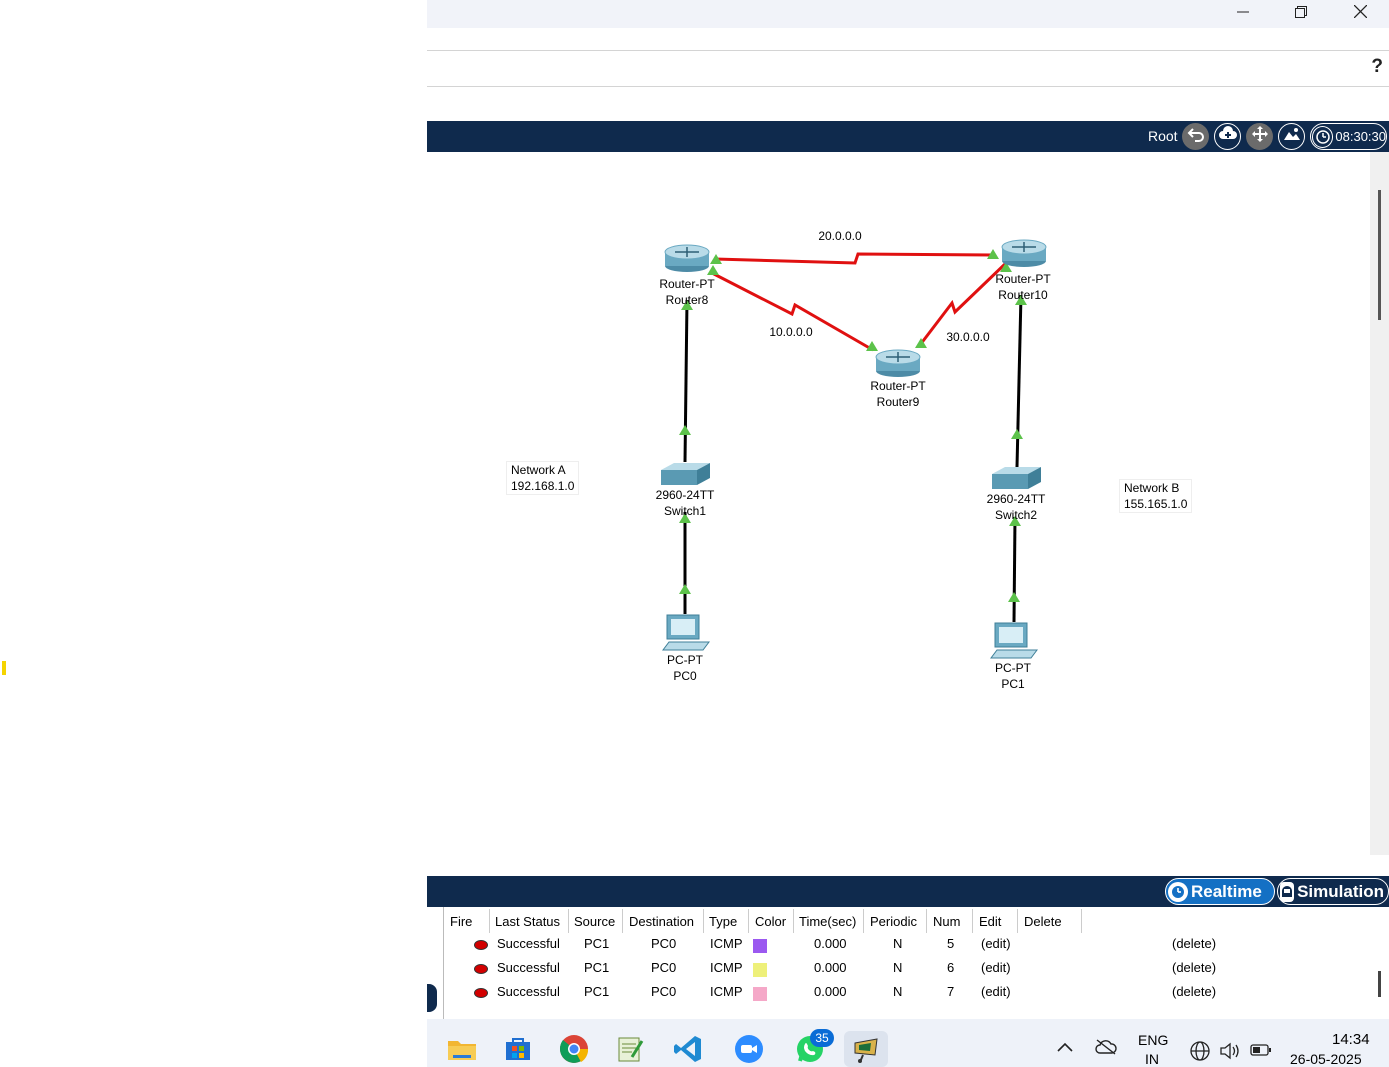  What do you see at coordinates (1323, 136) in the screenshot?
I see `clock-icon` at bounding box center [1323, 136].